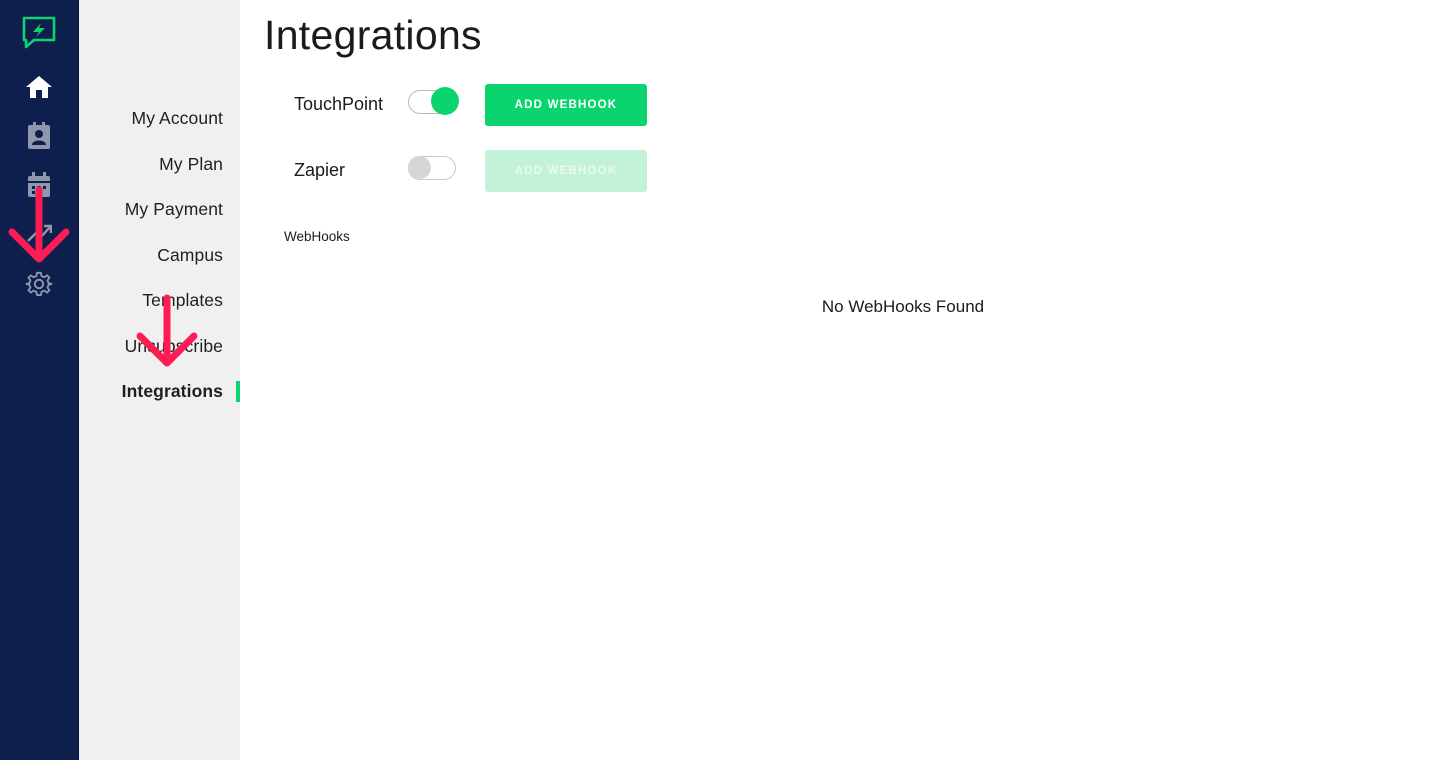 This screenshot has height=760, width=1452. Describe the element at coordinates (177, 118) in the screenshot. I see `submenu-item-my-account: My Account` at that location.